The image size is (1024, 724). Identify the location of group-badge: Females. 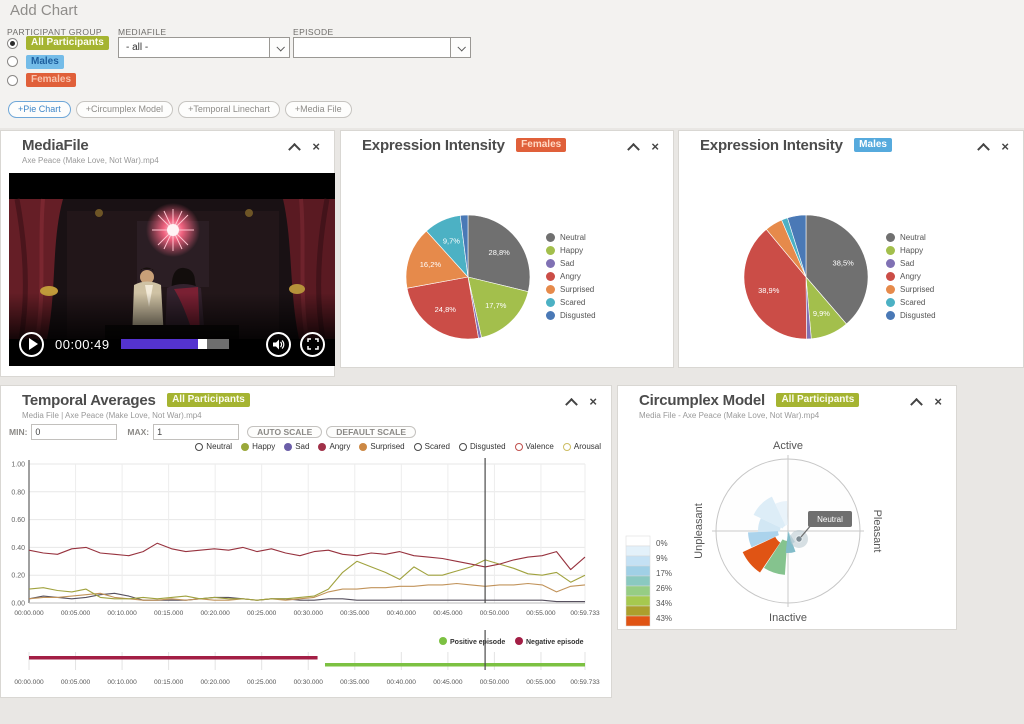
(541, 145).